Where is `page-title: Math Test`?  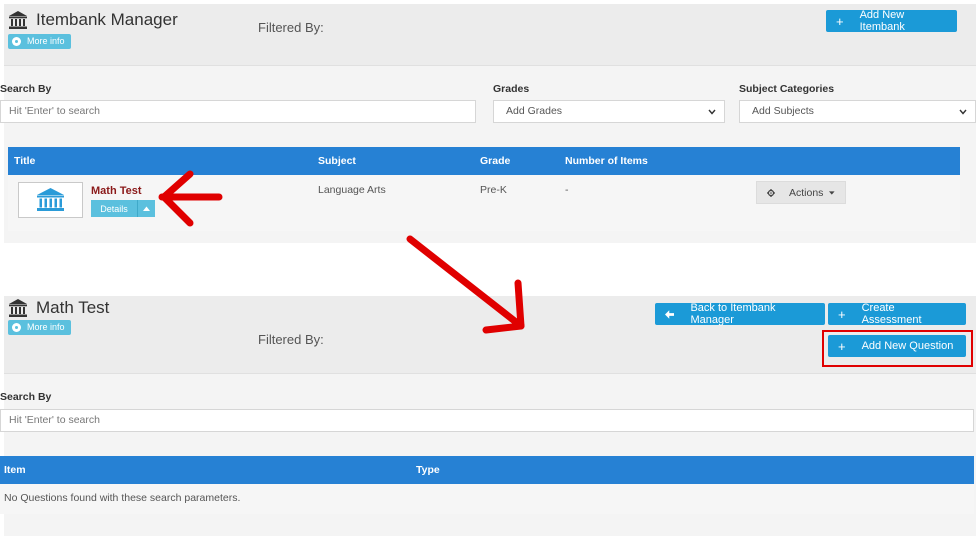
page-title: Math Test is located at coordinates (73, 307).